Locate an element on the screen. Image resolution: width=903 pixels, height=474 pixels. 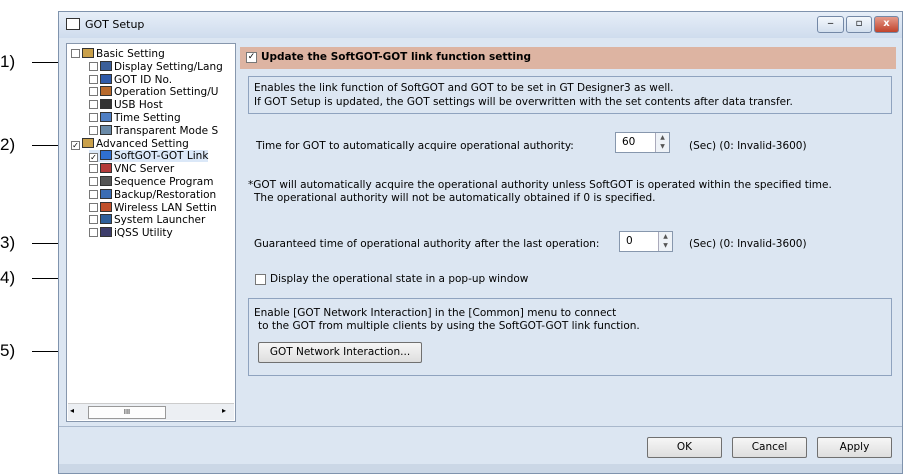
tree-item: System Launcher is located at coordinates (147, 220).